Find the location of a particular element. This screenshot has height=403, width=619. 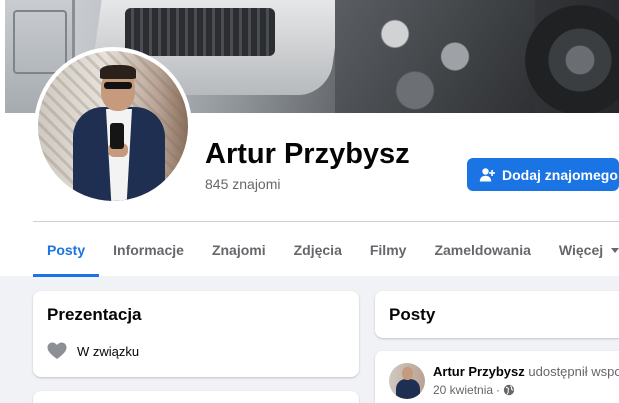

posts-header-card: Posty is located at coordinates (497, 314).